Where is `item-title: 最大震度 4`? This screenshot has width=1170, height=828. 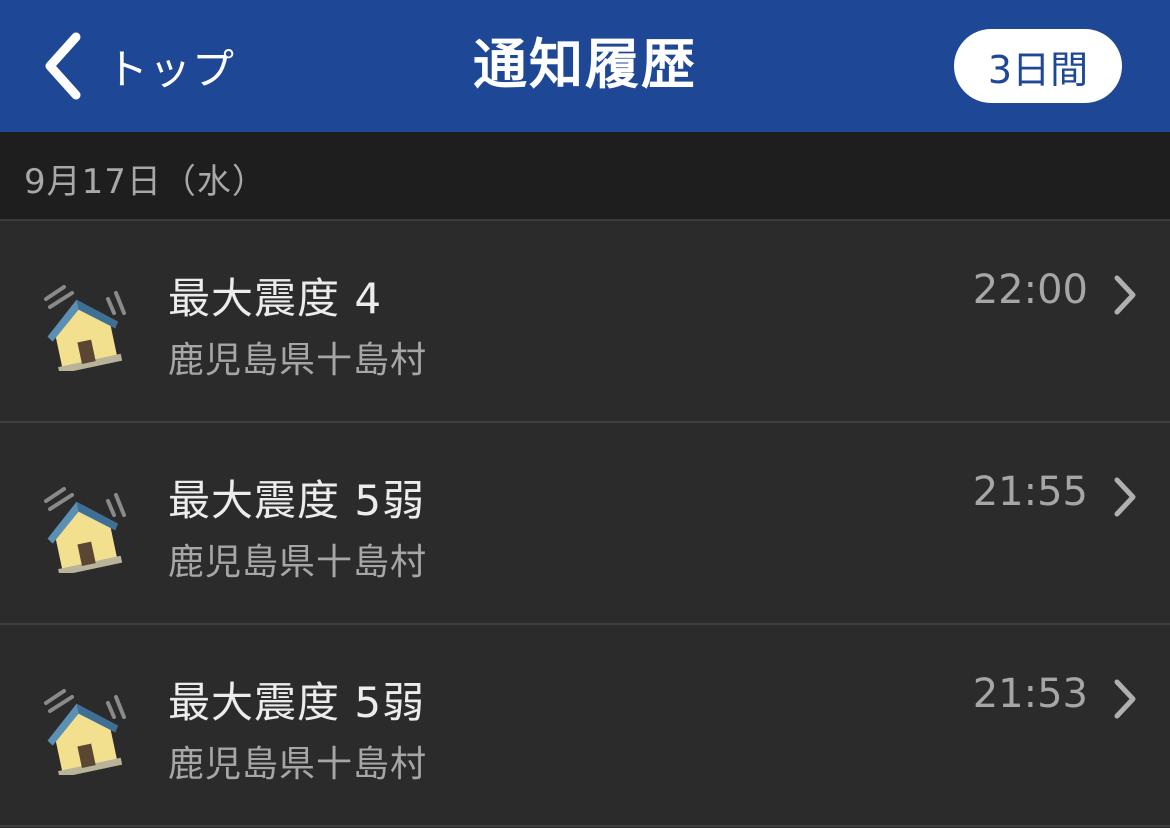
item-title: 最大震度 4 is located at coordinates (275, 298).